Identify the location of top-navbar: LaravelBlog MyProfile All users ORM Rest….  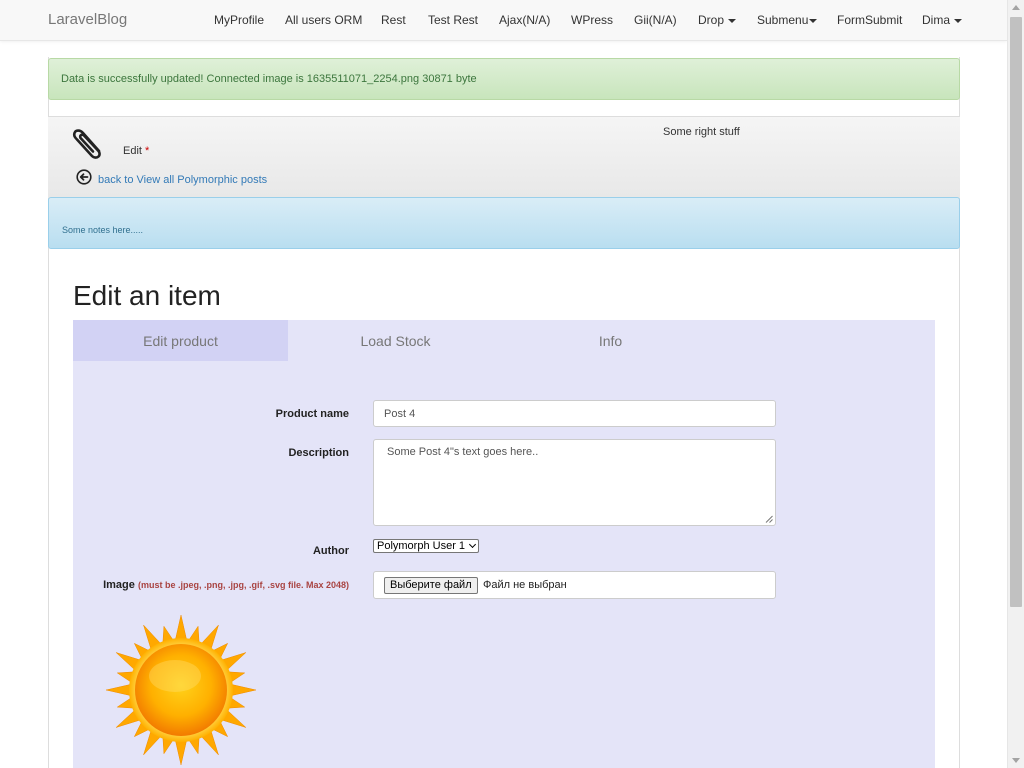
(503, 20).